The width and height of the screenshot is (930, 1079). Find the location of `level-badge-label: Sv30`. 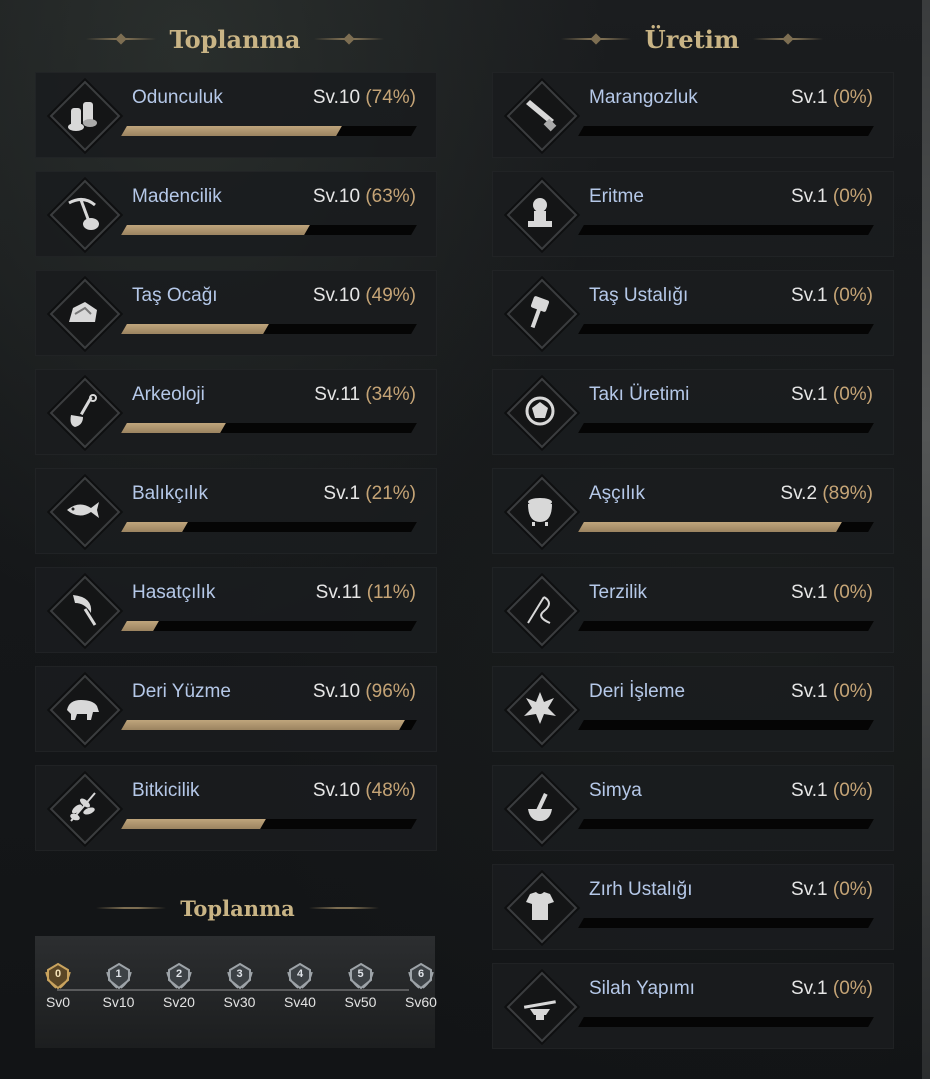

level-badge-label: Sv30 is located at coordinates (239, 1002).